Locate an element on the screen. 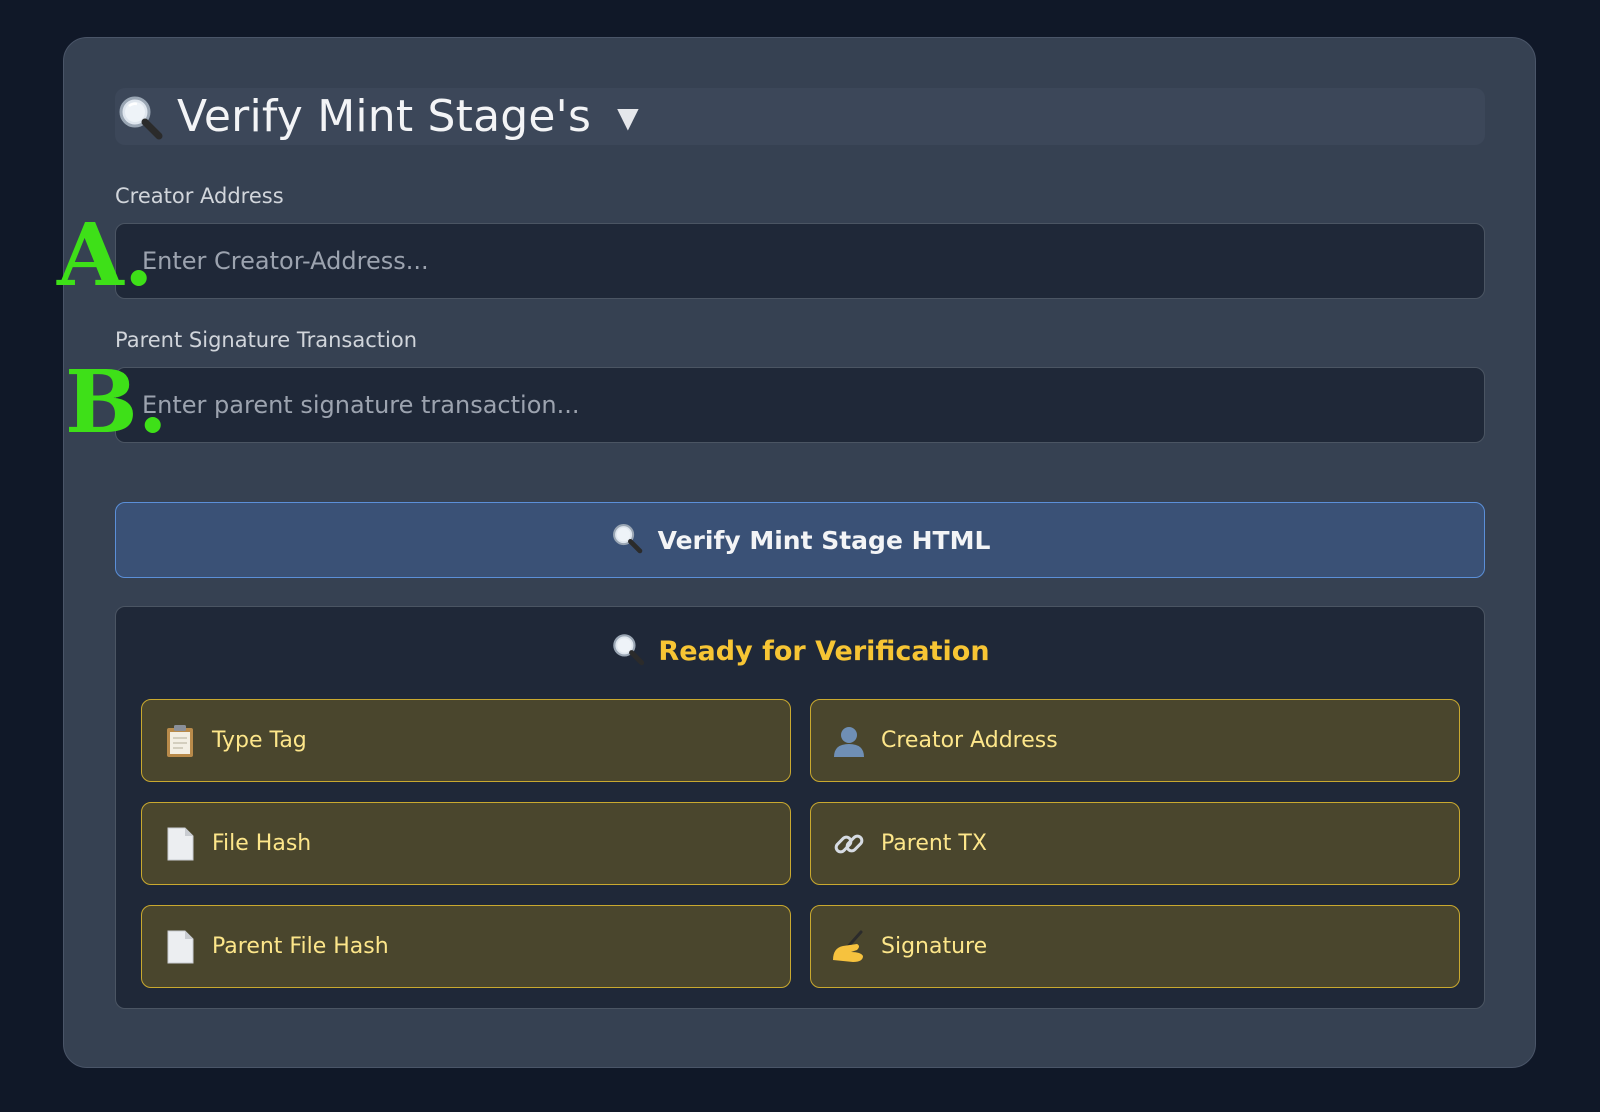  annotation-marker-b: B. is located at coordinates (116, 402).